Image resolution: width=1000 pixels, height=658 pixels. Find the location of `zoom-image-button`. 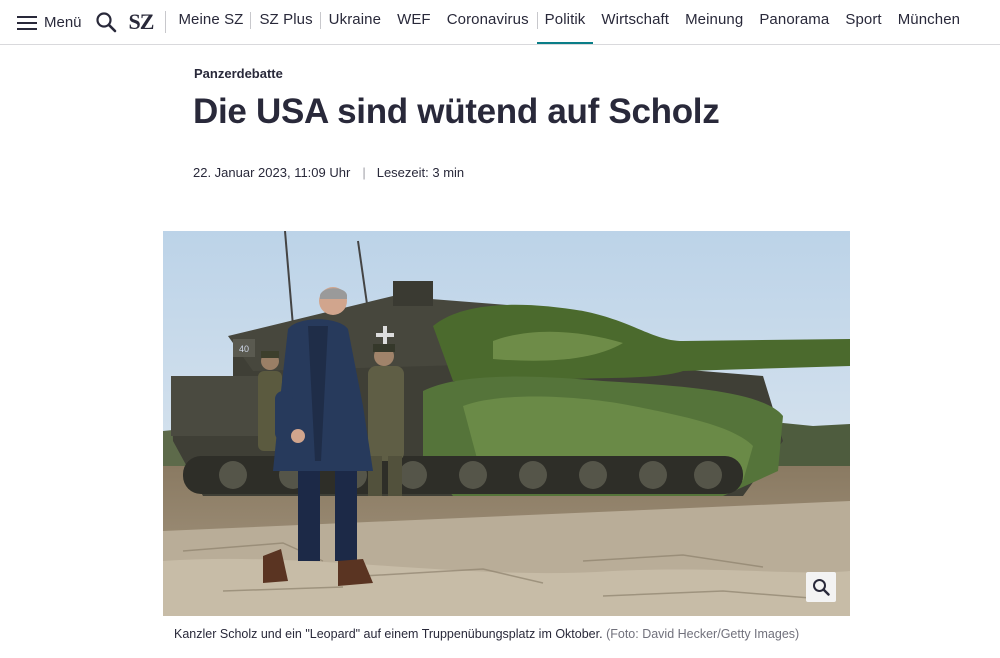

zoom-image-button is located at coordinates (821, 587).